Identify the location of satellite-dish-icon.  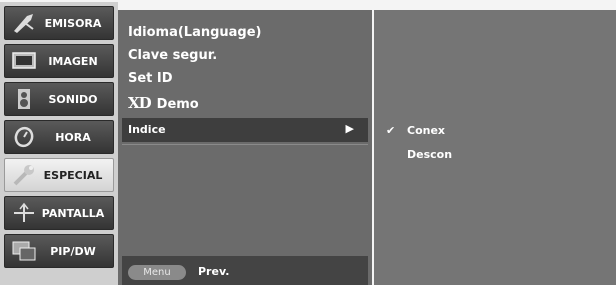
(24, 23).